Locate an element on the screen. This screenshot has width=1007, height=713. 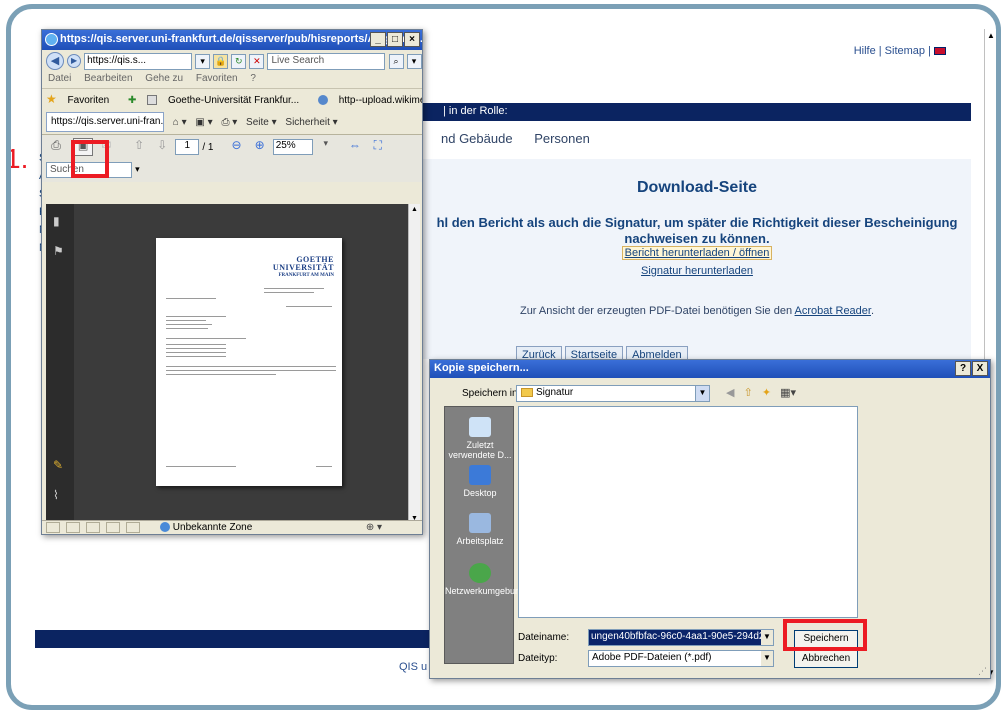
stop-icon: ✕ is located at coordinates (257, 61).